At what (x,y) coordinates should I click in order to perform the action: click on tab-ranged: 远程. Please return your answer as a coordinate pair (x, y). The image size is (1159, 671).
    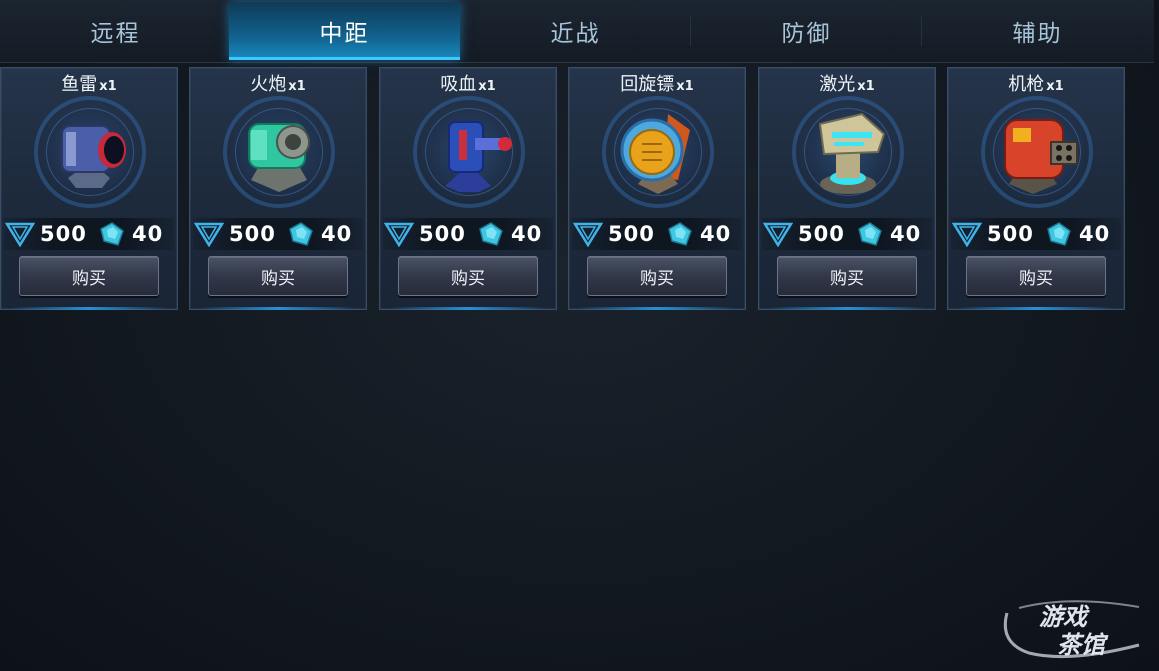
    Looking at the image, I should click on (115, 31).